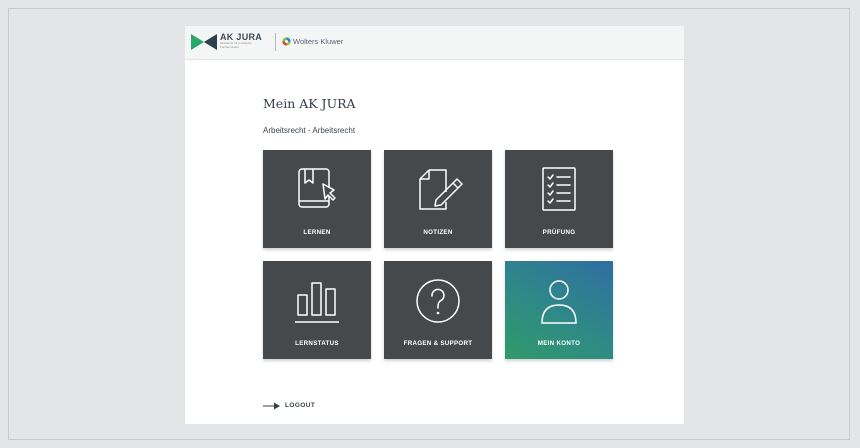  Describe the element at coordinates (317, 343) in the screenshot. I see `tile-label: LERNSTATUS` at that location.